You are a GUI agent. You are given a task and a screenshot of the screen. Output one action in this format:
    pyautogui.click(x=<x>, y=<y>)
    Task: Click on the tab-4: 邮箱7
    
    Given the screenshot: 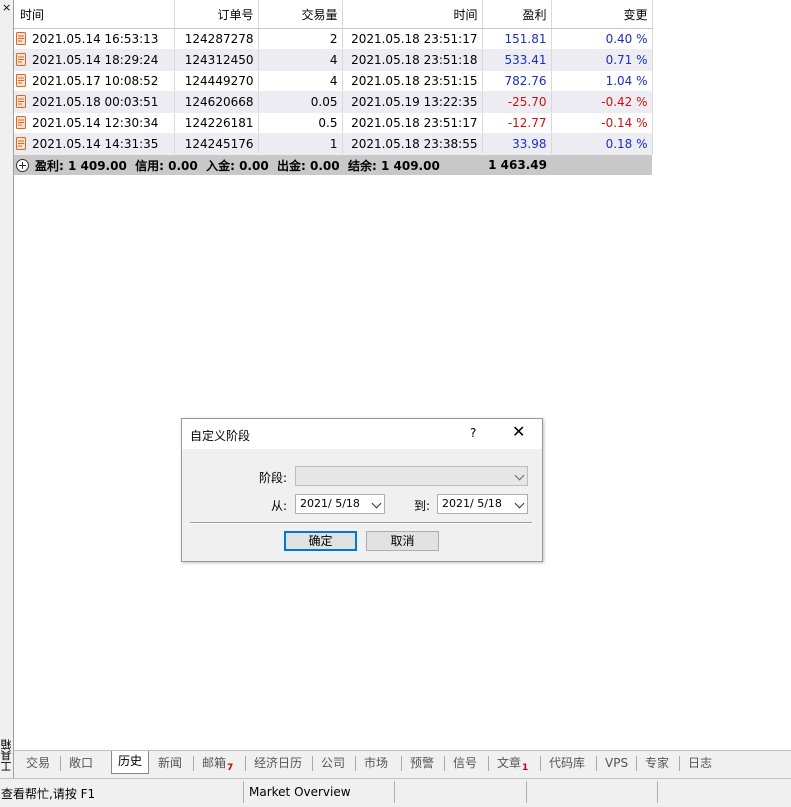 What is the action you would take?
    pyautogui.click(x=217, y=763)
    